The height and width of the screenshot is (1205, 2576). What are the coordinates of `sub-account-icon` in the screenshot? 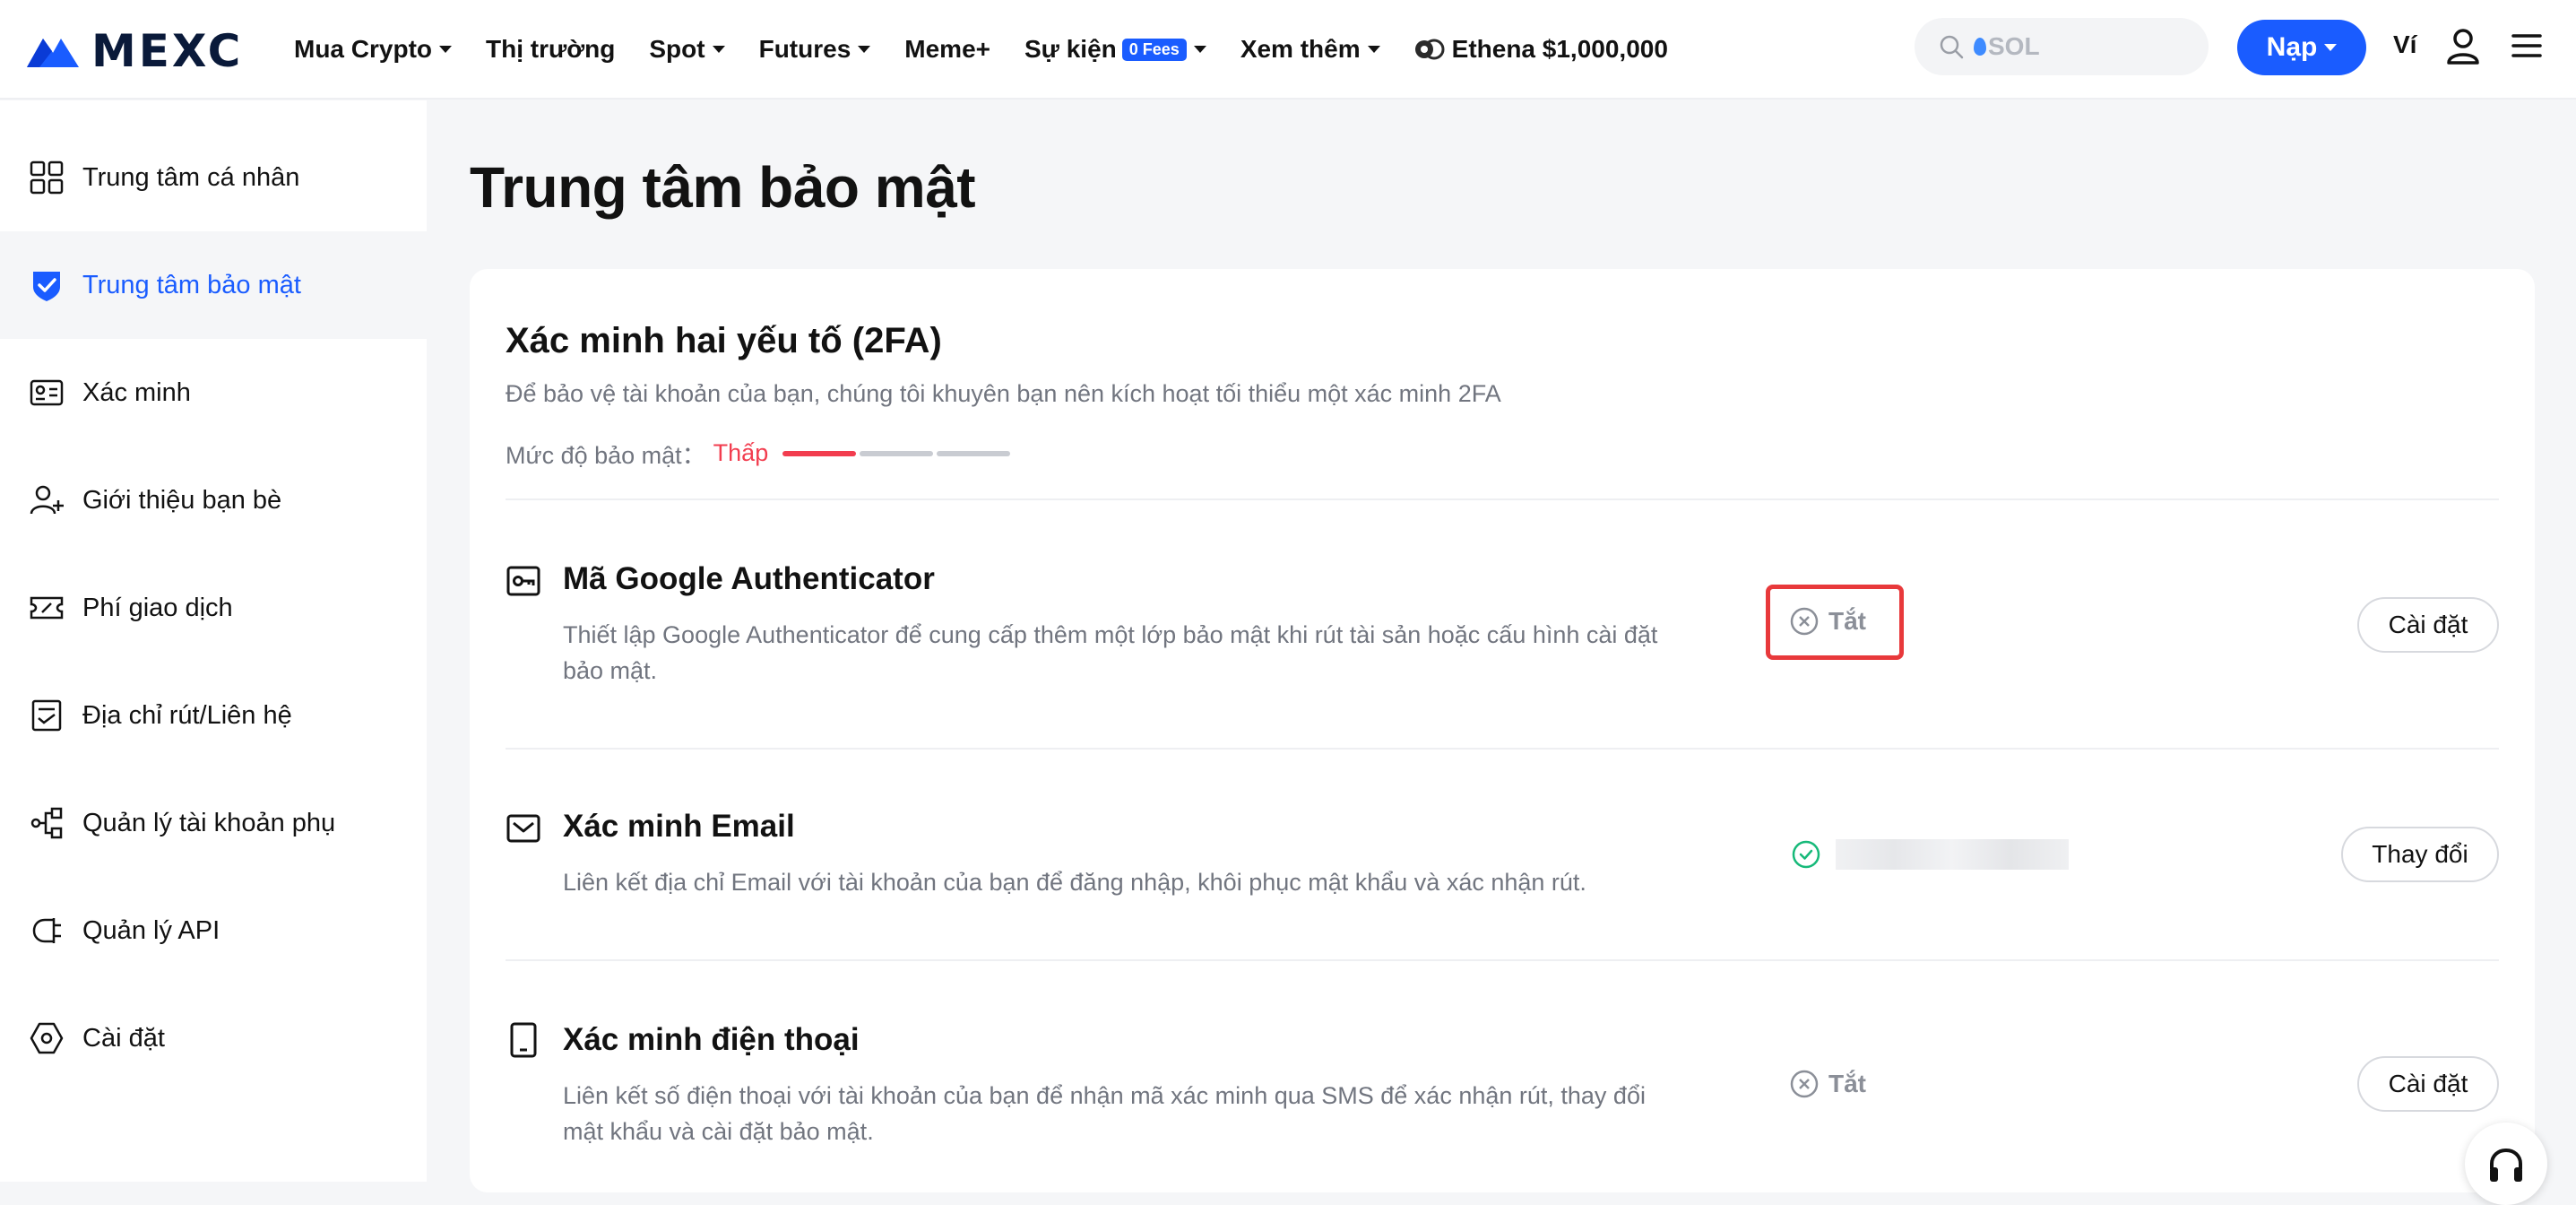 It's located at (46, 823).